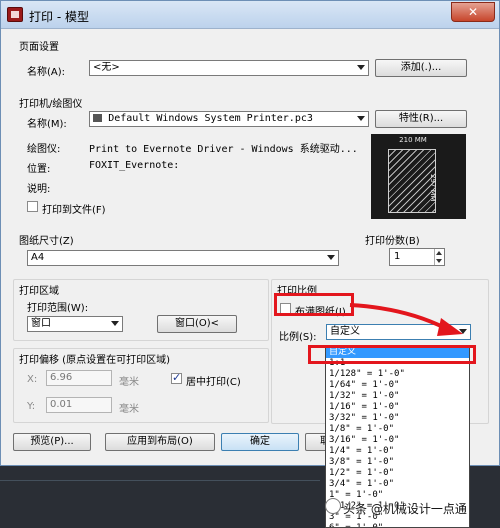 The image size is (500, 528). Describe the element at coordinates (197, 324) in the screenshot. I see `window-select-button: 窗口(O)<` at that location.